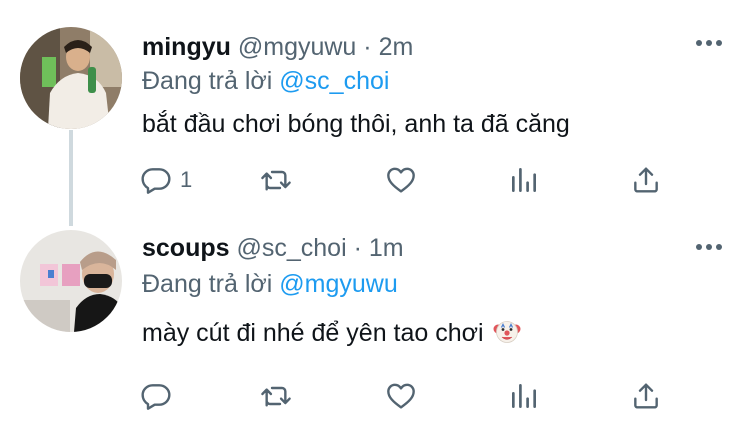 Image resolution: width=750 pixels, height=423 pixels. What do you see at coordinates (334, 81) in the screenshot?
I see `mention-link: @sc_choi` at bounding box center [334, 81].